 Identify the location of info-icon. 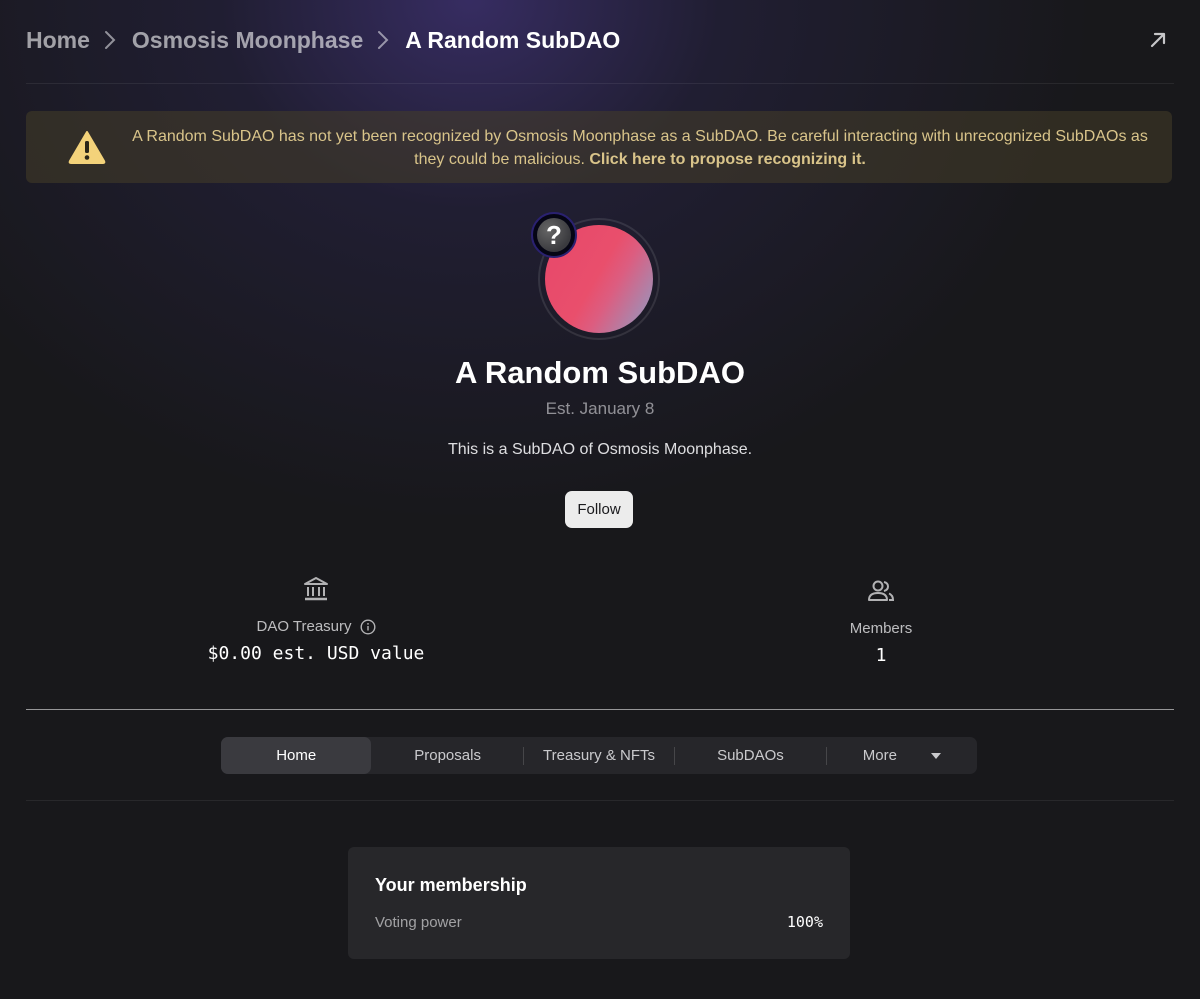
(368, 626).